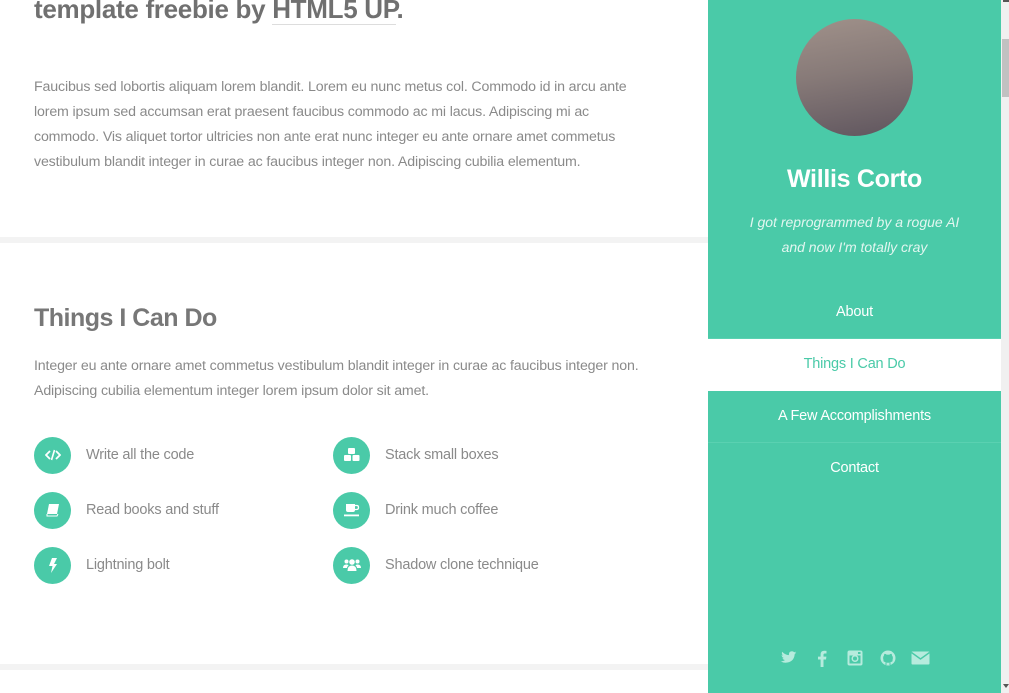 This screenshot has height=693, width=1009. I want to click on tagline-line-1: I got reprogrammed by a rogue AI, so click(854, 222).